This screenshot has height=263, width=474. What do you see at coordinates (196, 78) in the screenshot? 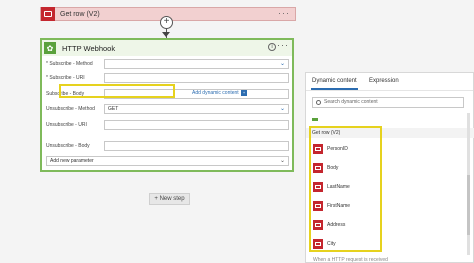
I see `subscribe-uri-input` at bounding box center [196, 78].